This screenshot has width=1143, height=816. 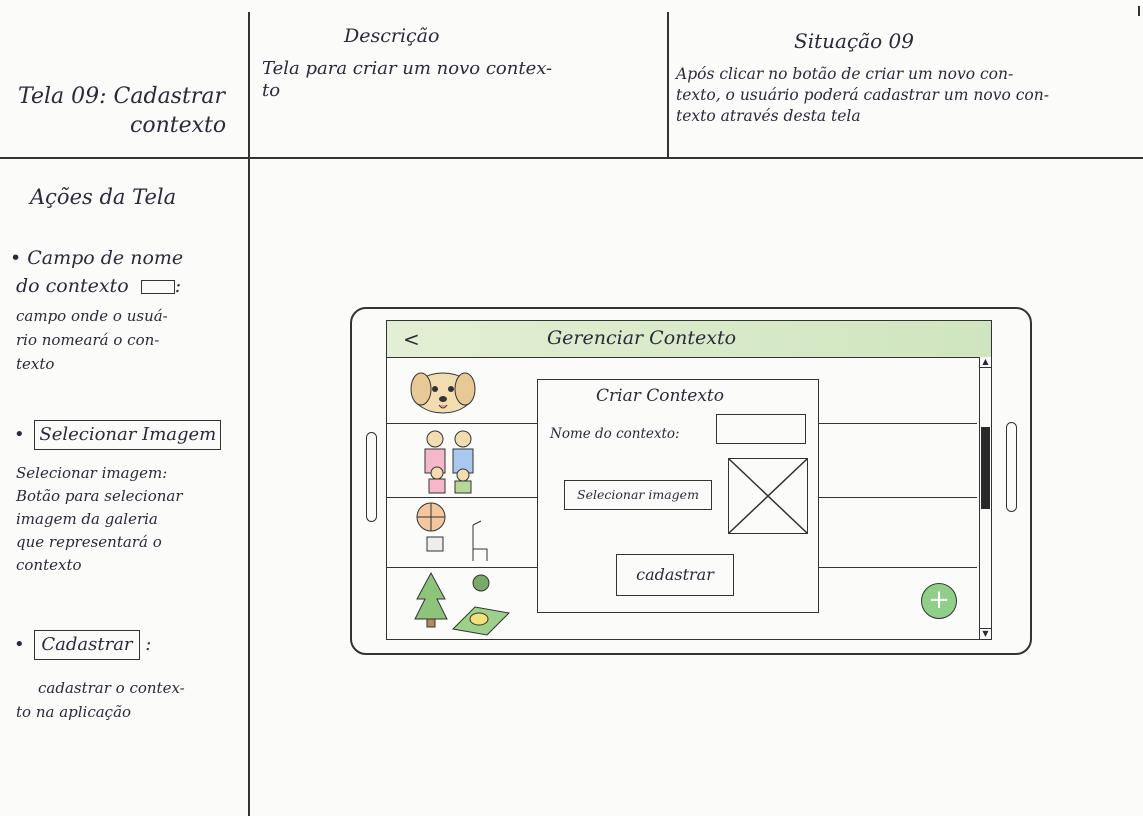 I want to click on app-title: Gerenciar Contexto, so click(x=642, y=338).